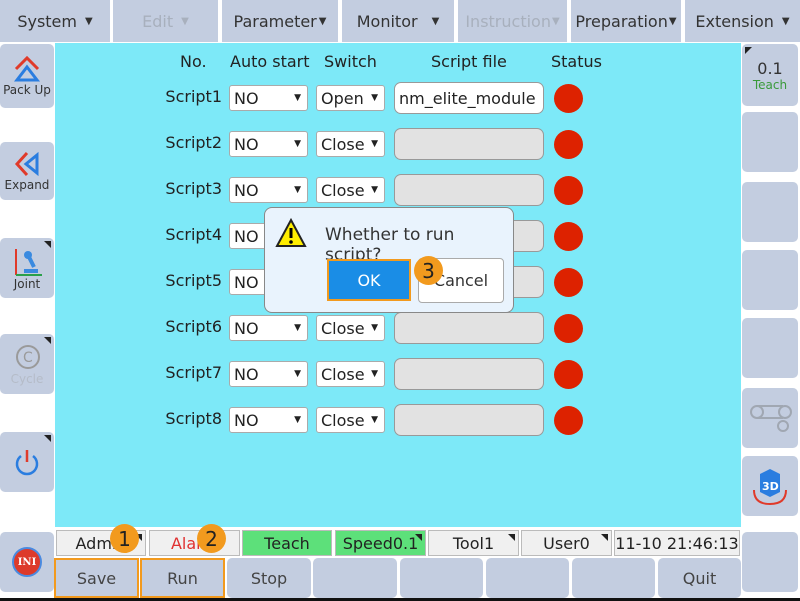 The width and height of the screenshot is (800, 601). I want to click on power-icon, so click(27, 463).